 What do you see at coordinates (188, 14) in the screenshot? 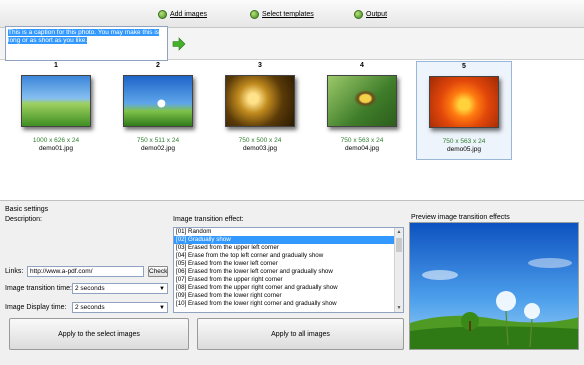
I see `step-label: Add images` at bounding box center [188, 14].